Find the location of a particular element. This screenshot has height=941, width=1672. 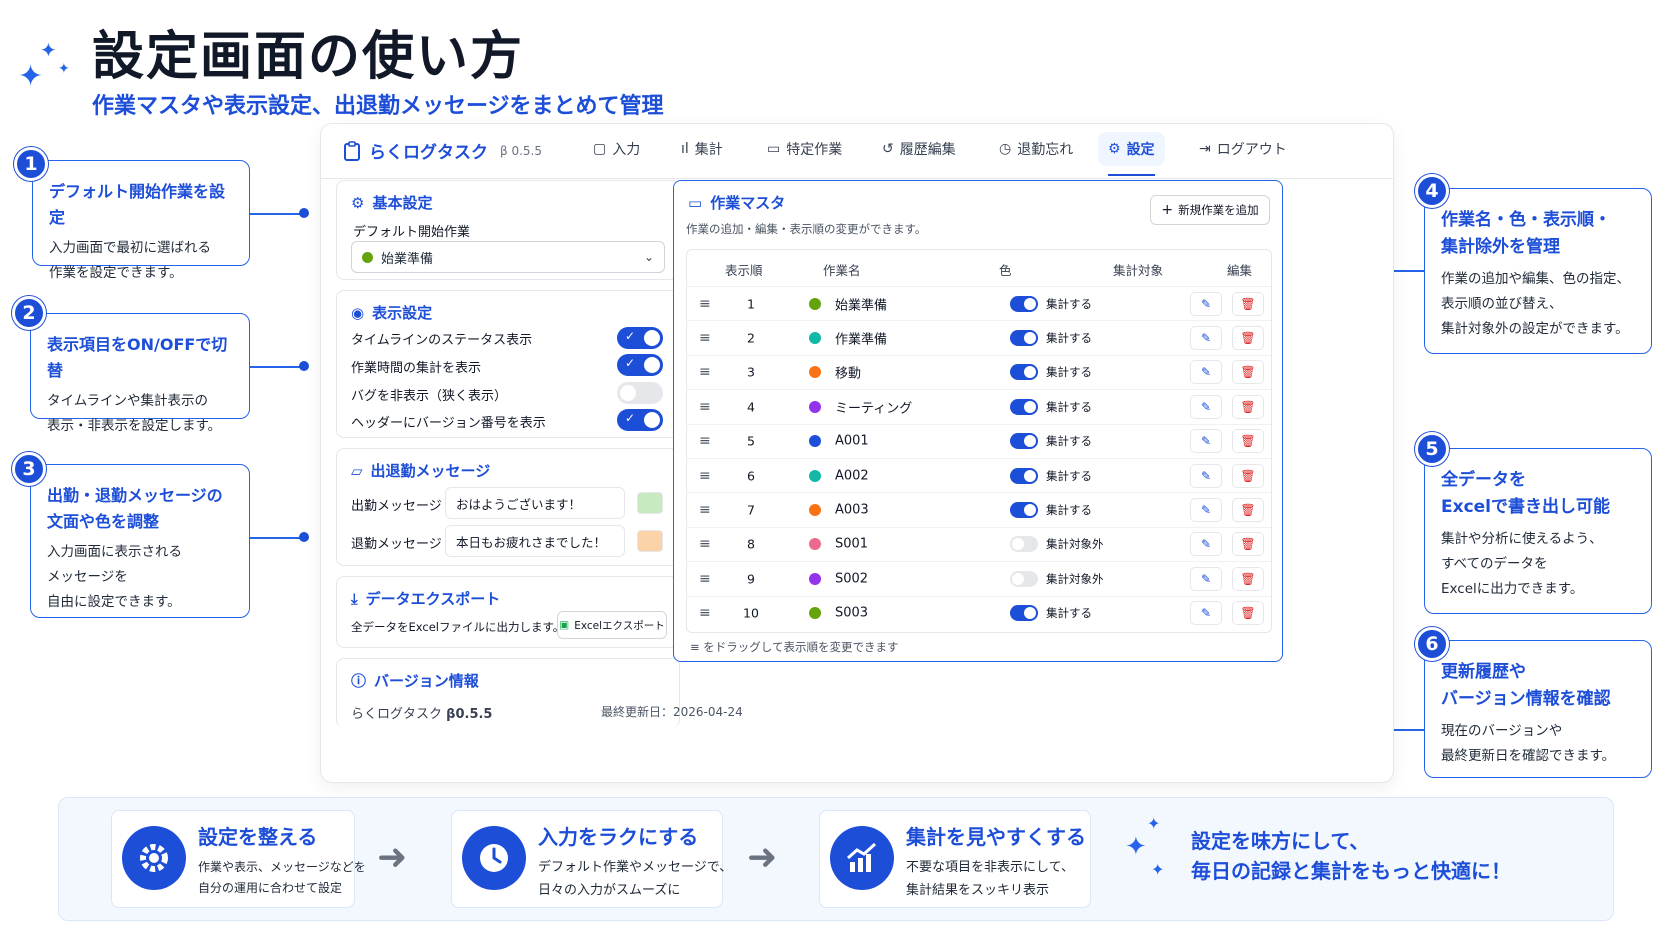

nav-logout: ⇥ ログアウト is located at coordinates (1243, 149).